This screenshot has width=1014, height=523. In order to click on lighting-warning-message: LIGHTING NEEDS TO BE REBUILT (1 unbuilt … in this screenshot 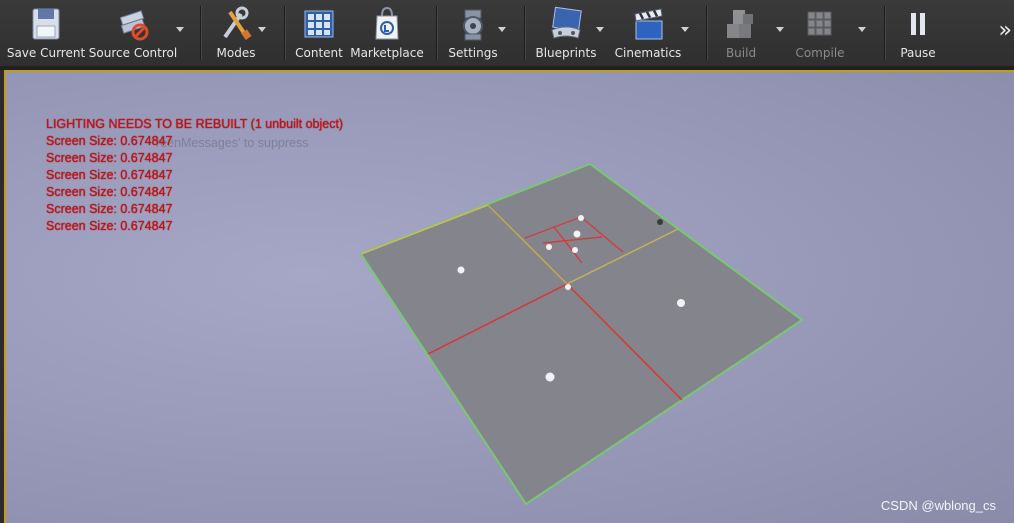, I will do `click(195, 124)`.